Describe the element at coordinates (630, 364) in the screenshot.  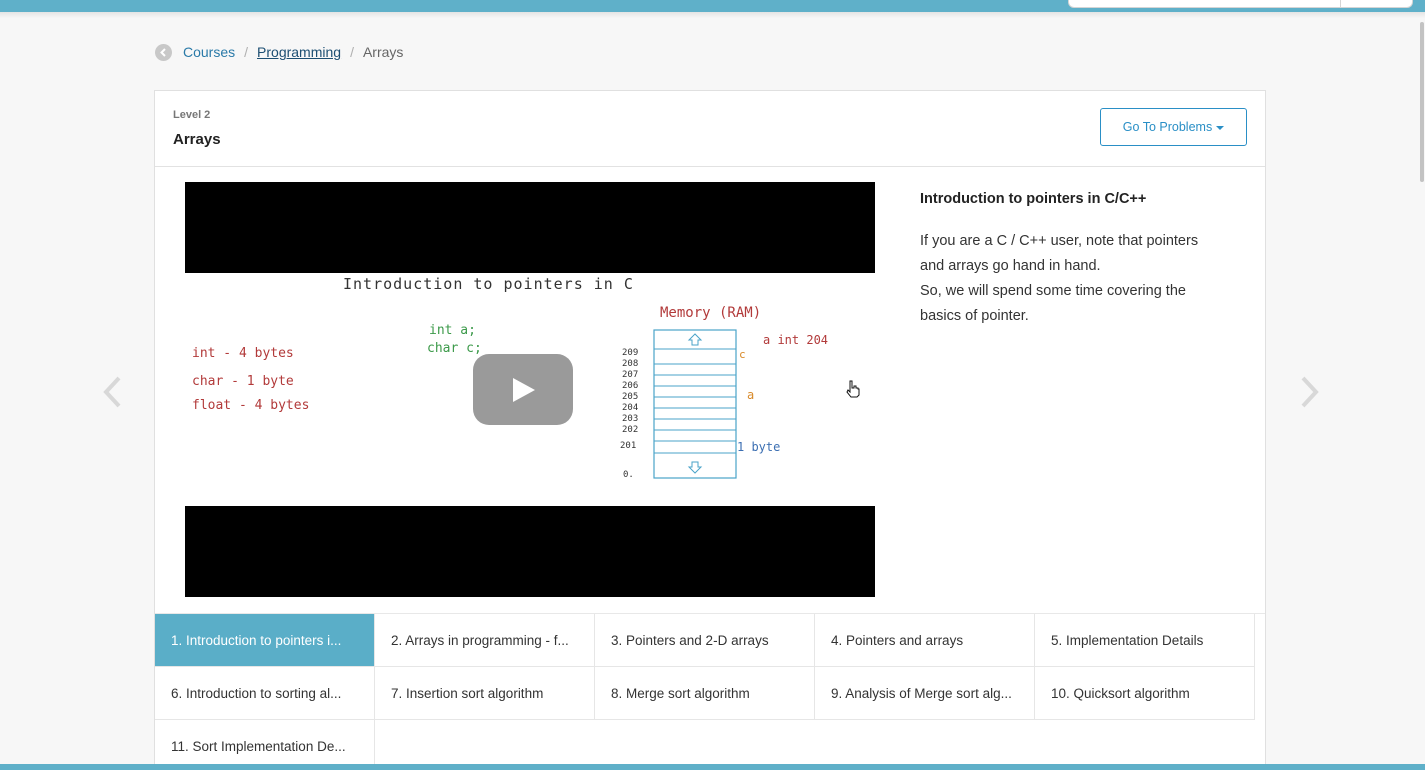
I see `video-address: 208` at that location.